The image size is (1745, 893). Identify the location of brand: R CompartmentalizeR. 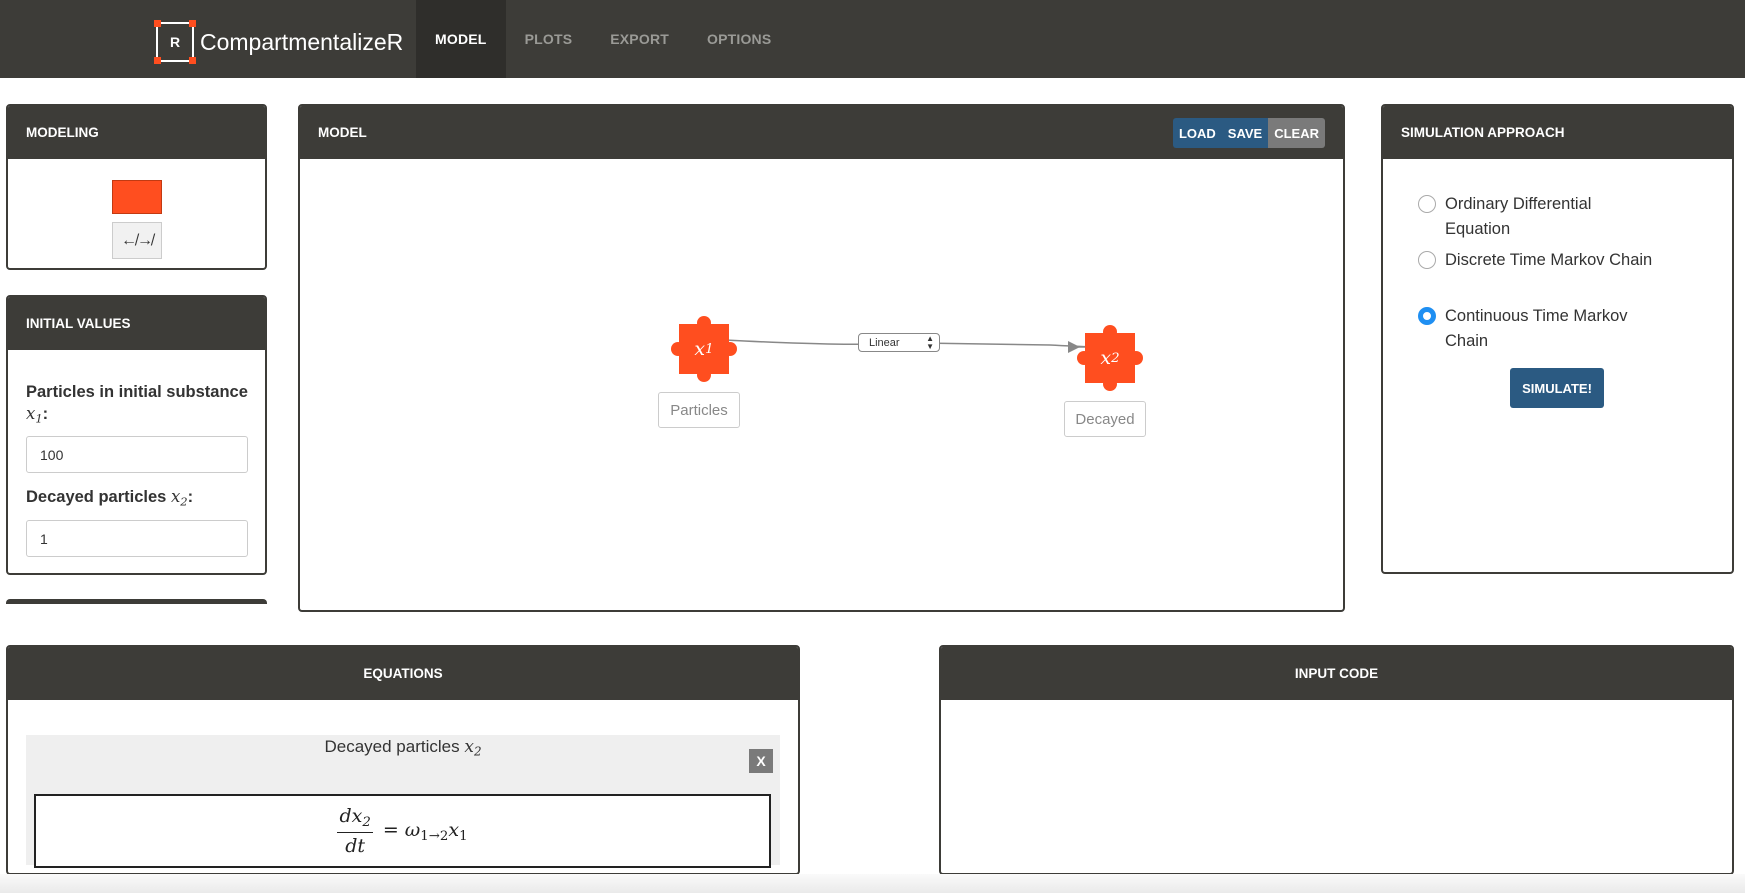
(279, 42).